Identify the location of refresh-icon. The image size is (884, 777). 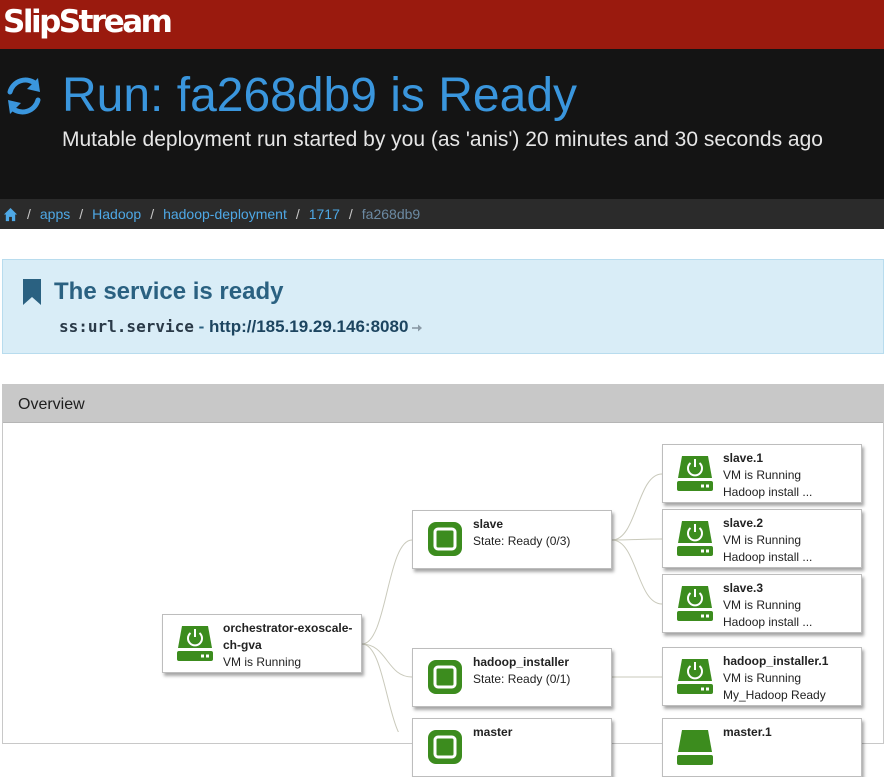
(24, 96).